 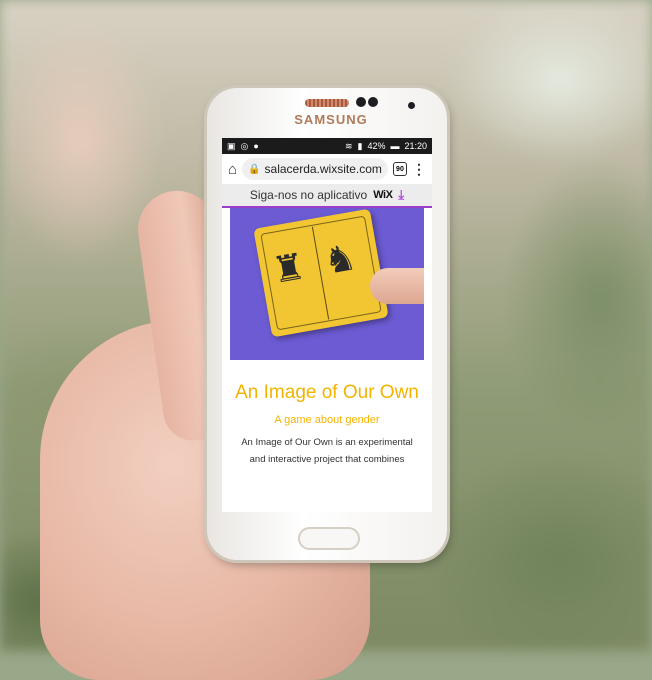 I want to click on sensor-icon, so click(x=373, y=102).